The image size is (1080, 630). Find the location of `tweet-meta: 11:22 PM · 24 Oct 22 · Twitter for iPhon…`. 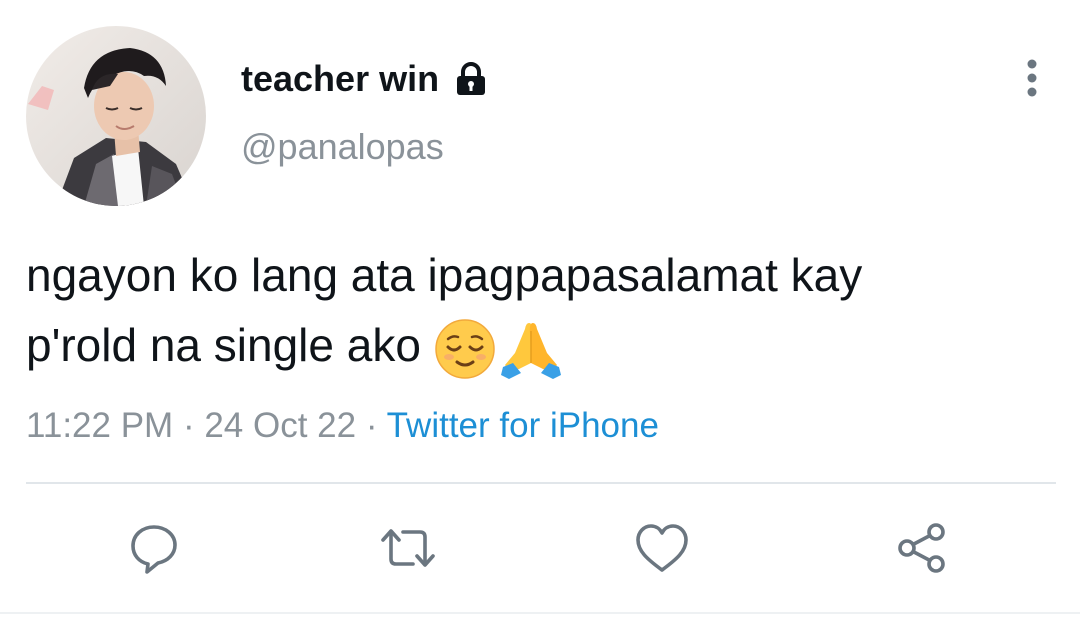

tweet-meta: 11:22 PM · 24 Oct 22 · Twitter for iPhon… is located at coordinates (342, 426).